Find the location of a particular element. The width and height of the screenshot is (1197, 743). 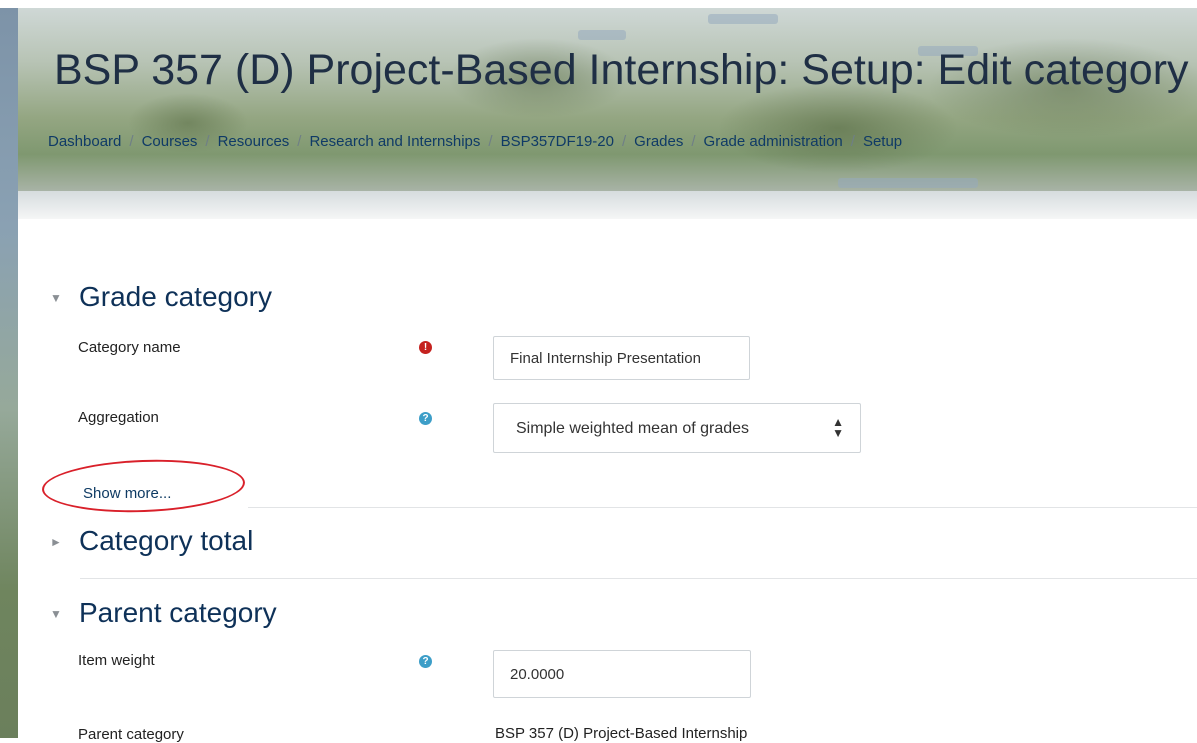

item-weight-input is located at coordinates (622, 674).